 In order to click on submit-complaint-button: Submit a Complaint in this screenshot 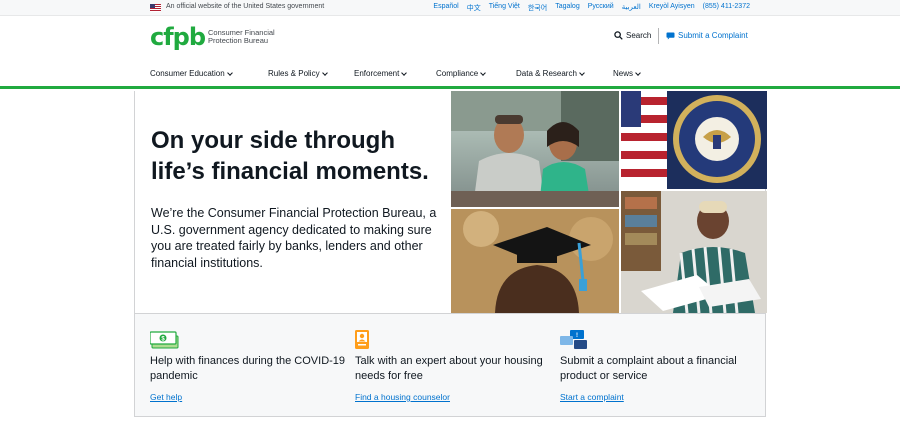, I will do `click(707, 35)`.